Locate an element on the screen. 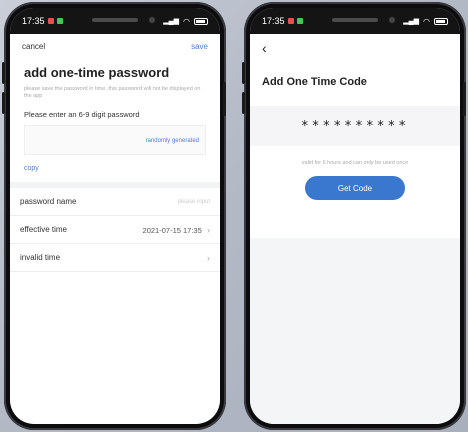  randomly-generated-button: randomly generated is located at coordinates (172, 141).